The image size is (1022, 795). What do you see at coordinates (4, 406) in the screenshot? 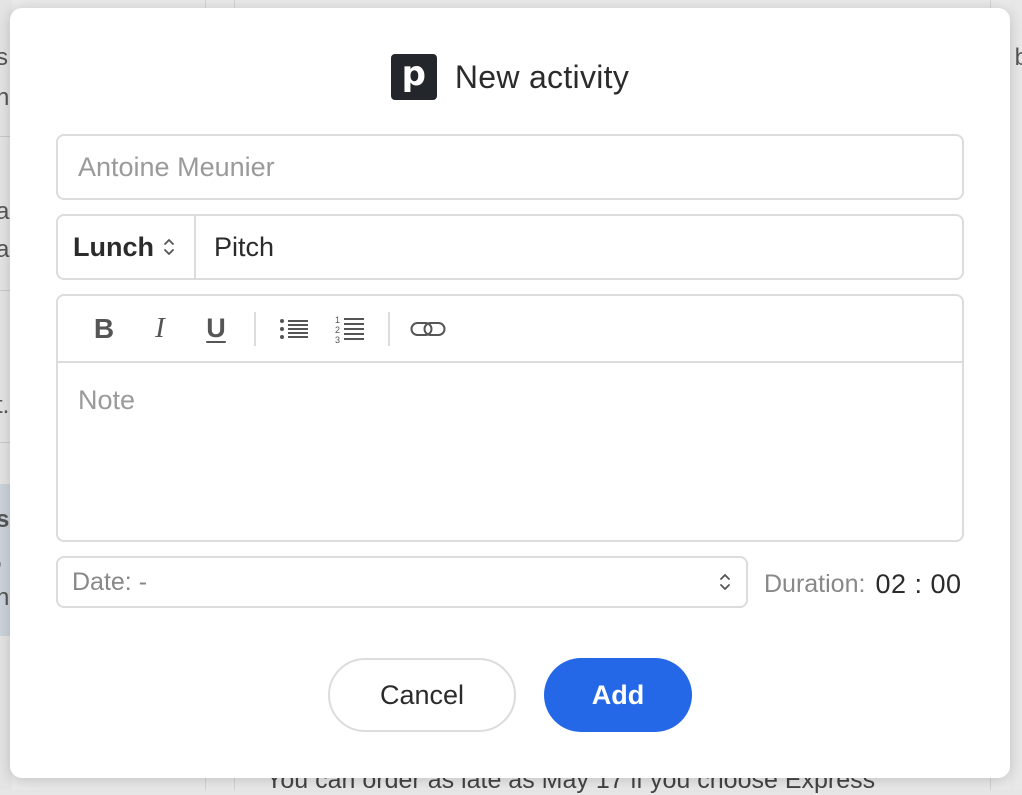
I see `background-text: t.` at bounding box center [4, 406].